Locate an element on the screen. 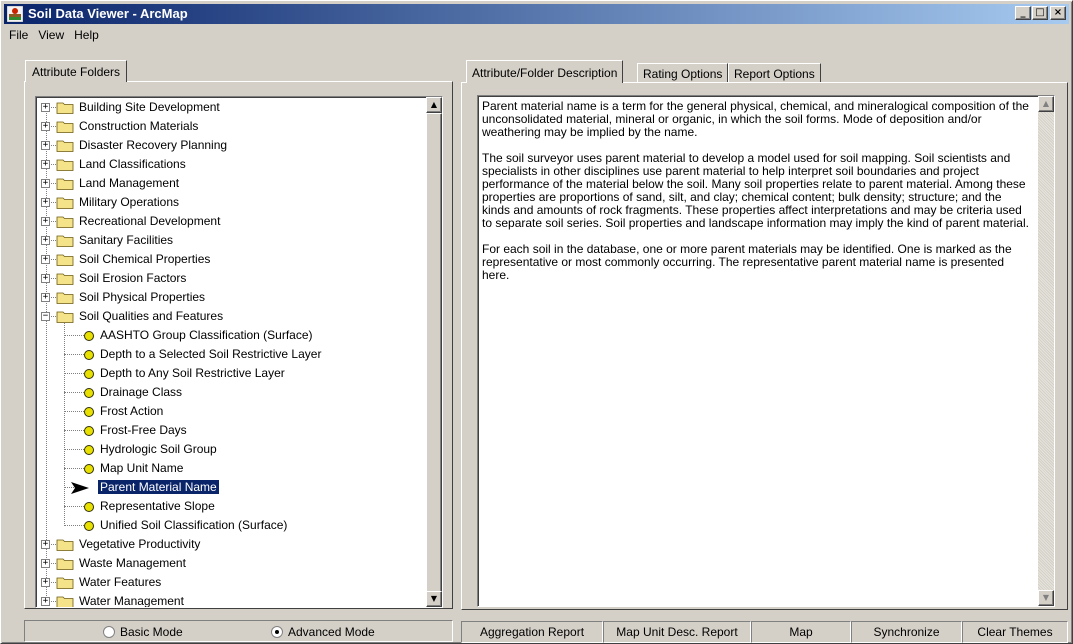  tree-attribute-label: Map Unit Name is located at coordinates (141, 468).